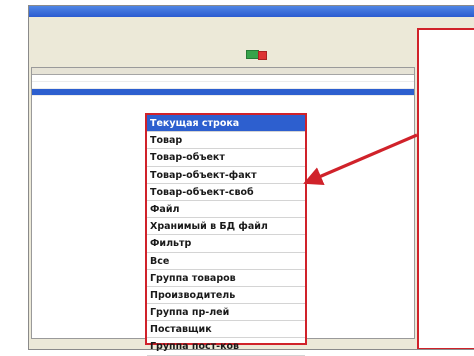 This screenshot has width=474, height=356. I want to click on menu-item: Текущая строка, so click(226, 124).